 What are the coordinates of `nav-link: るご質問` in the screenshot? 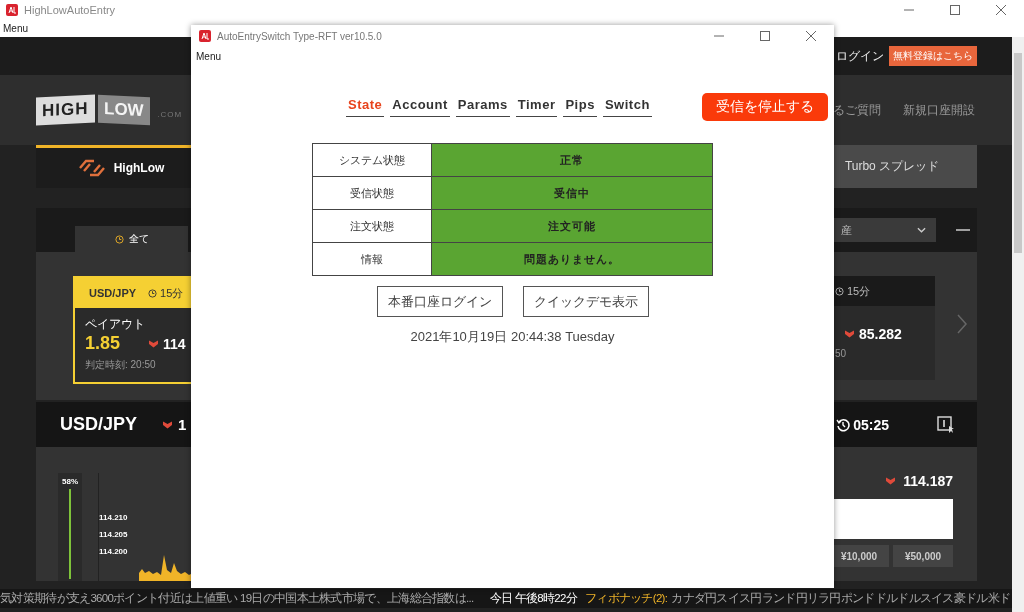 It's located at (857, 110).